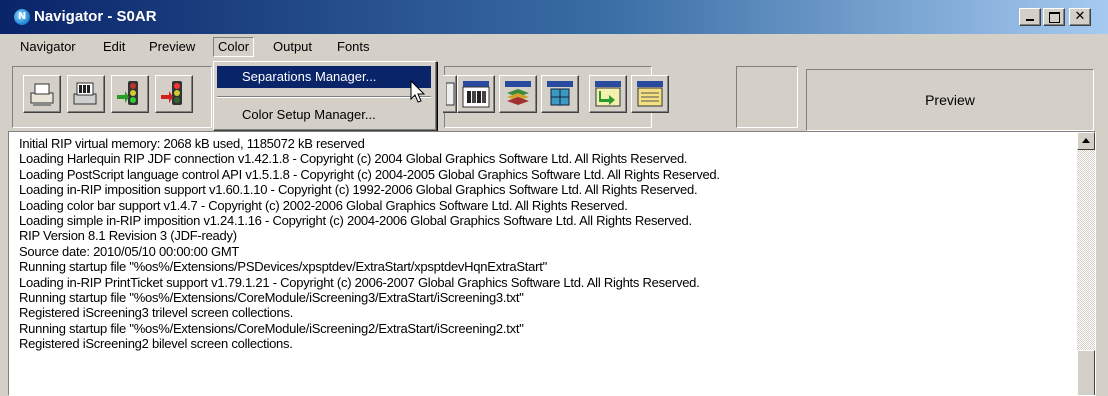 This screenshot has height=396, width=1108. I want to click on imposition-button, so click(560, 94).